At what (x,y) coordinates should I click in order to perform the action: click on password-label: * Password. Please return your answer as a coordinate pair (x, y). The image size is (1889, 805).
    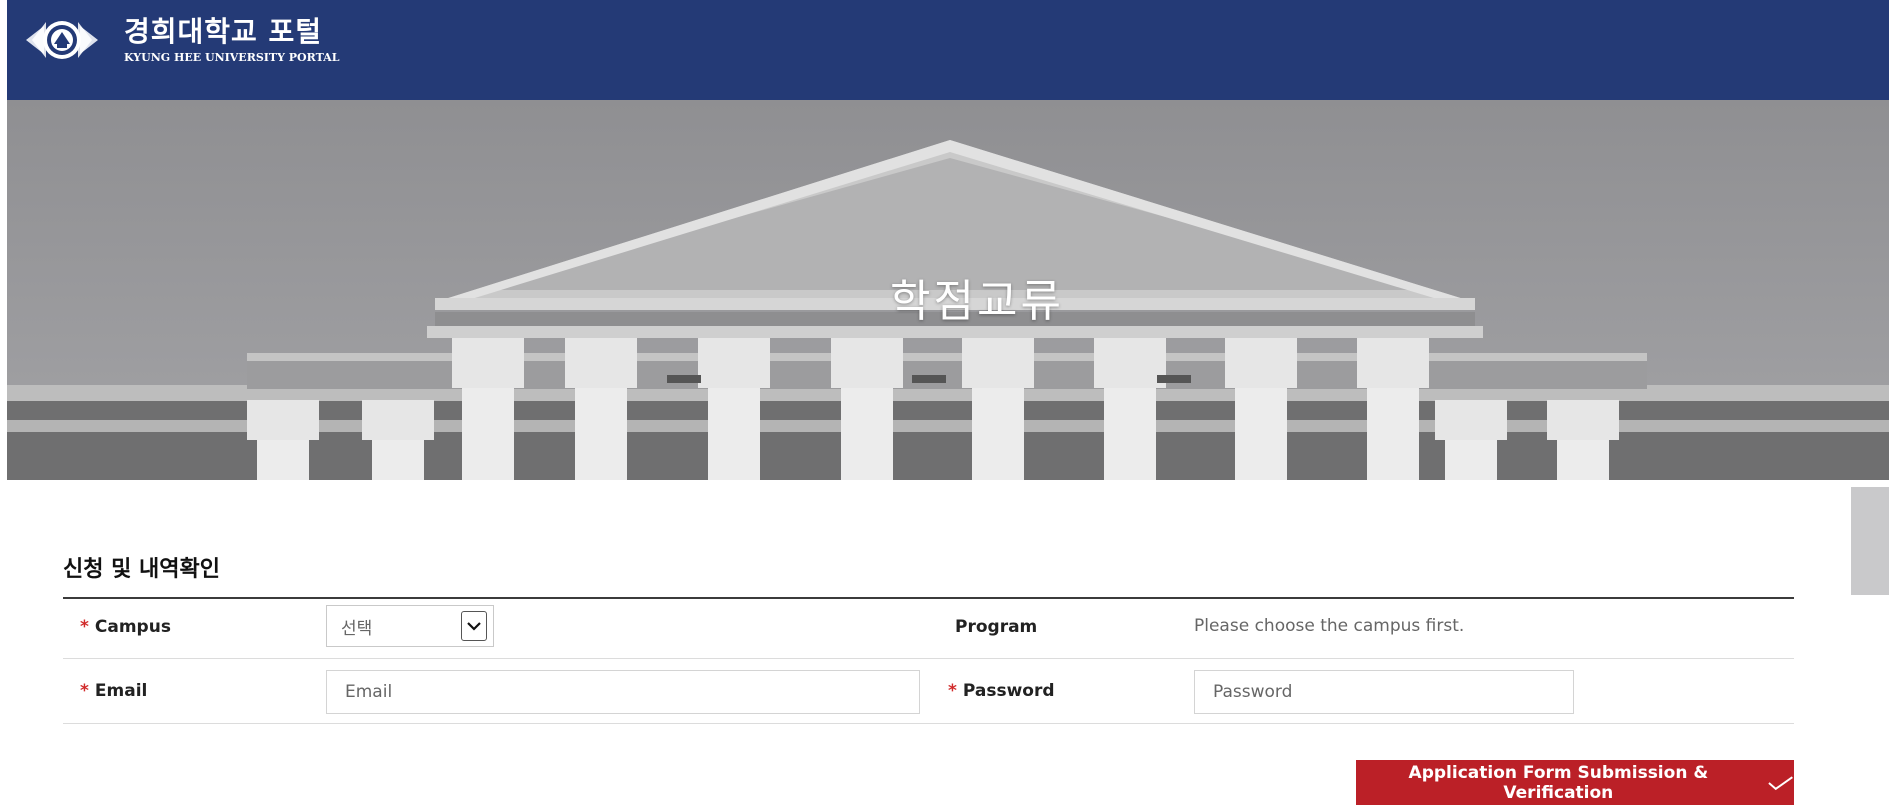
    Looking at the image, I should click on (1001, 691).